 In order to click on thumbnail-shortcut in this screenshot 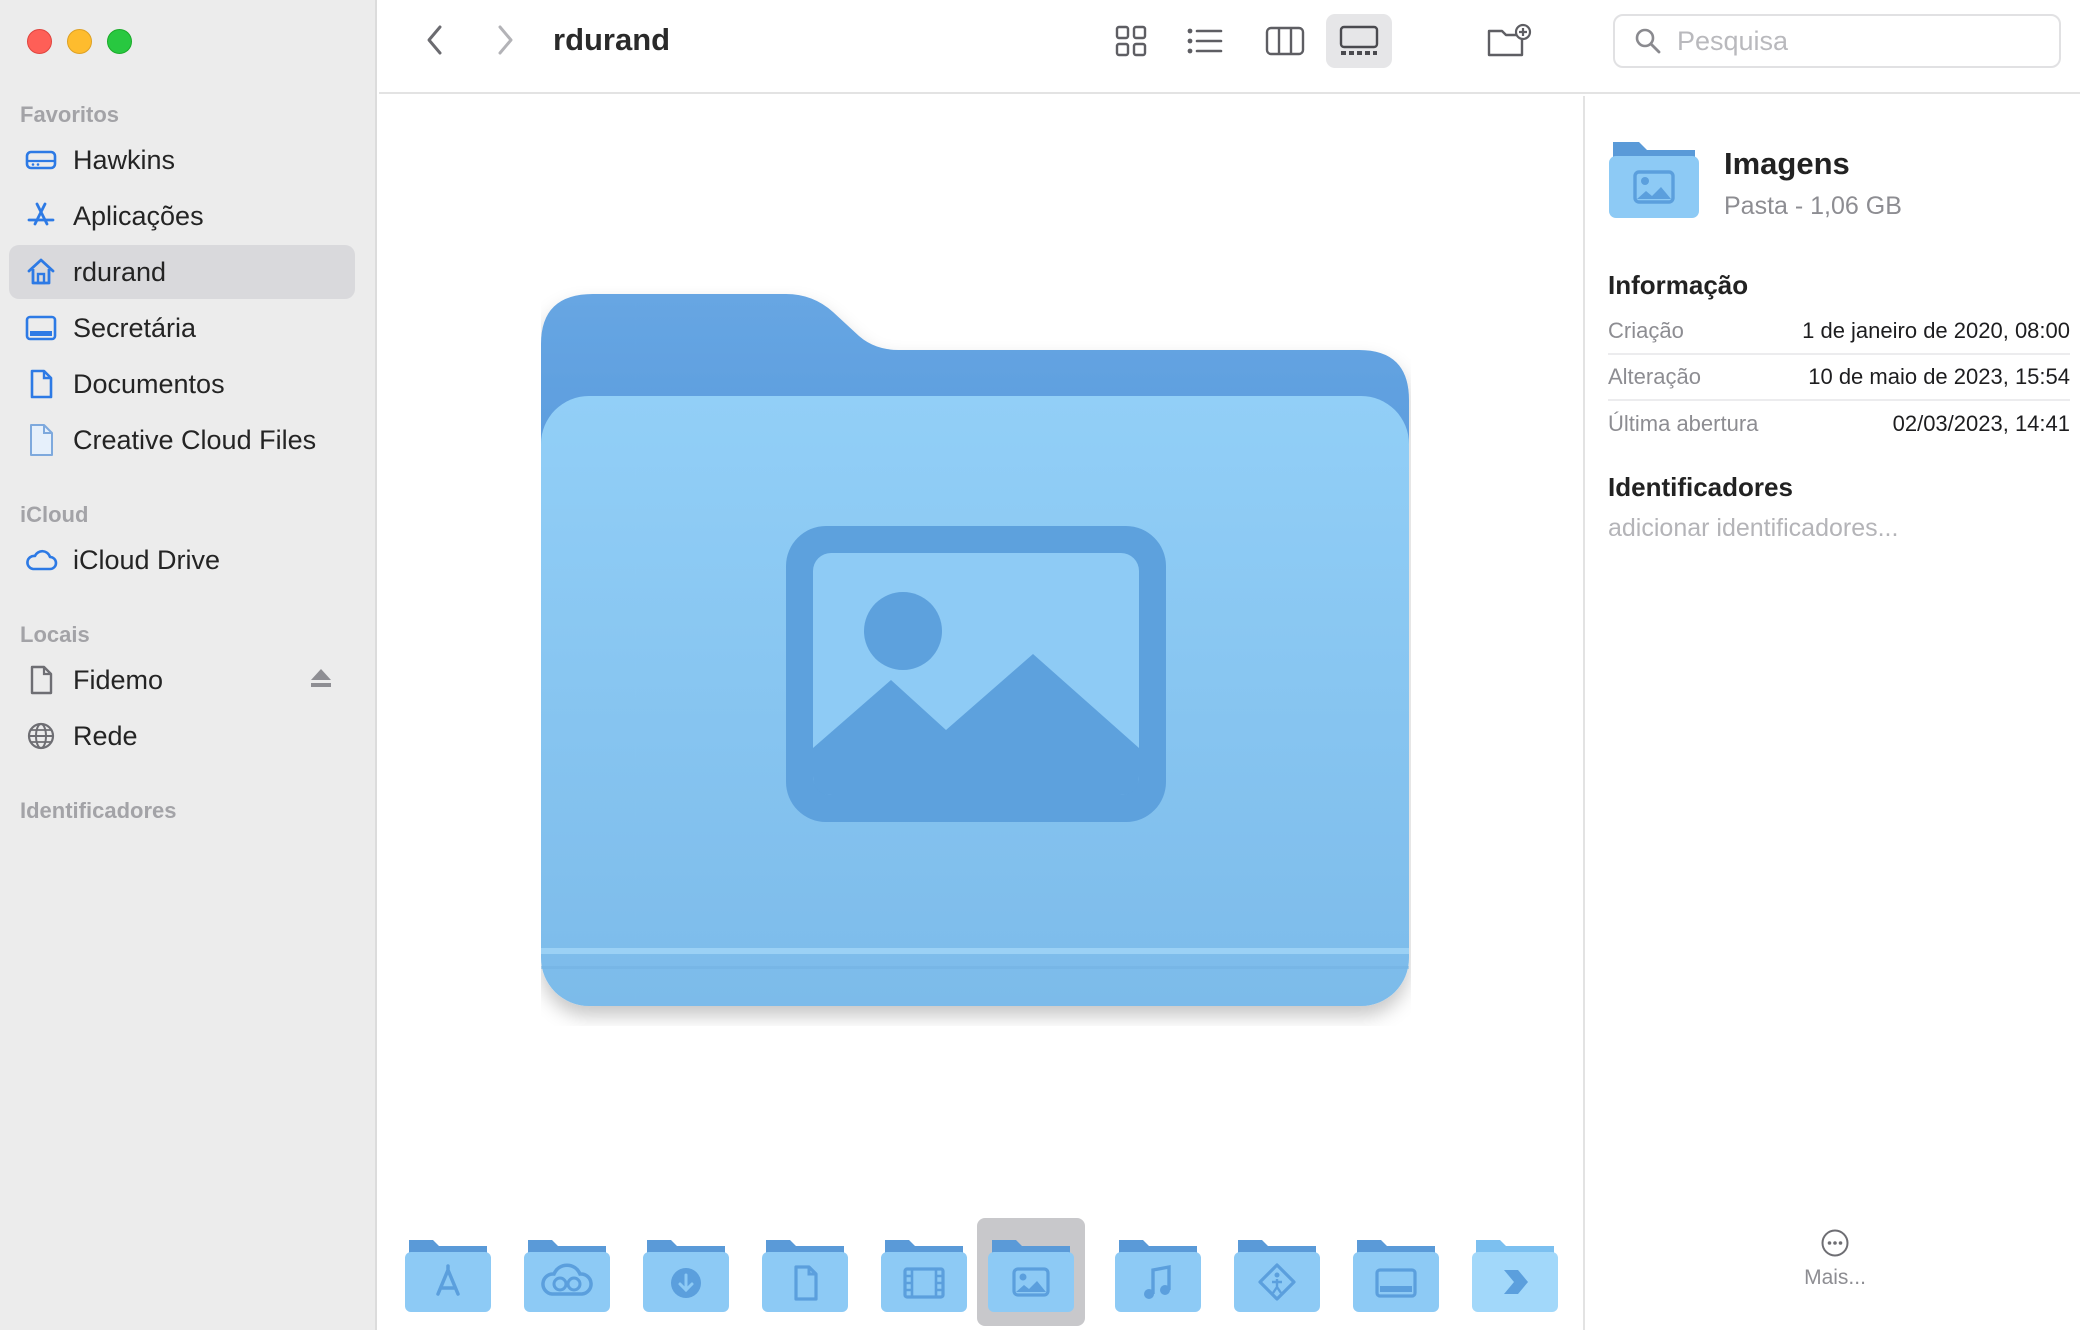, I will do `click(1515, 1272)`.